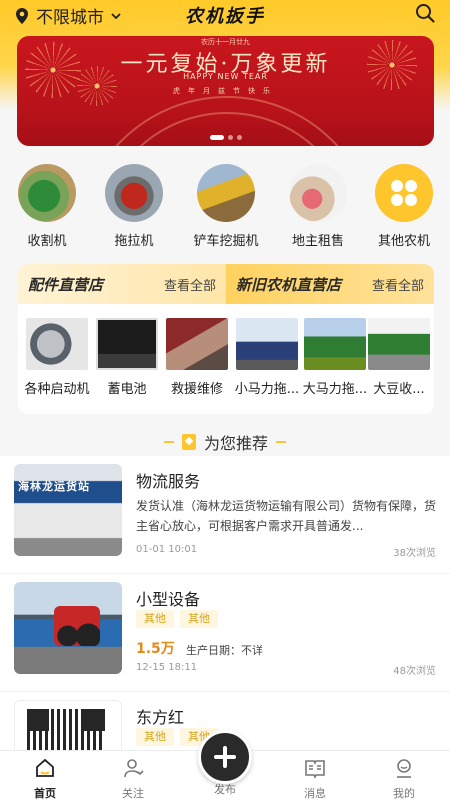 Image resolution: width=450 pixels, height=800 pixels. Describe the element at coordinates (398, 284) in the screenshot. I see `used-view-all-link: 查看全部` at that location.